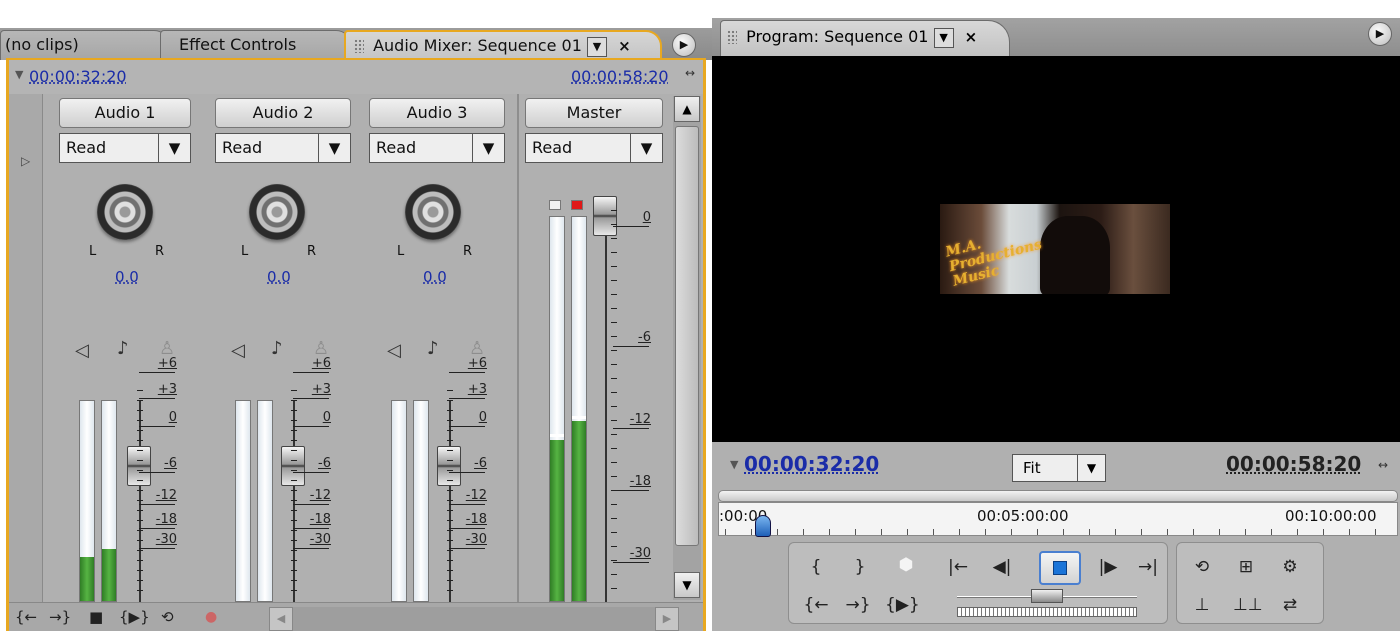 The image size is (1400, 631). I want to click on shuttle-handle, so click(1047, 596).